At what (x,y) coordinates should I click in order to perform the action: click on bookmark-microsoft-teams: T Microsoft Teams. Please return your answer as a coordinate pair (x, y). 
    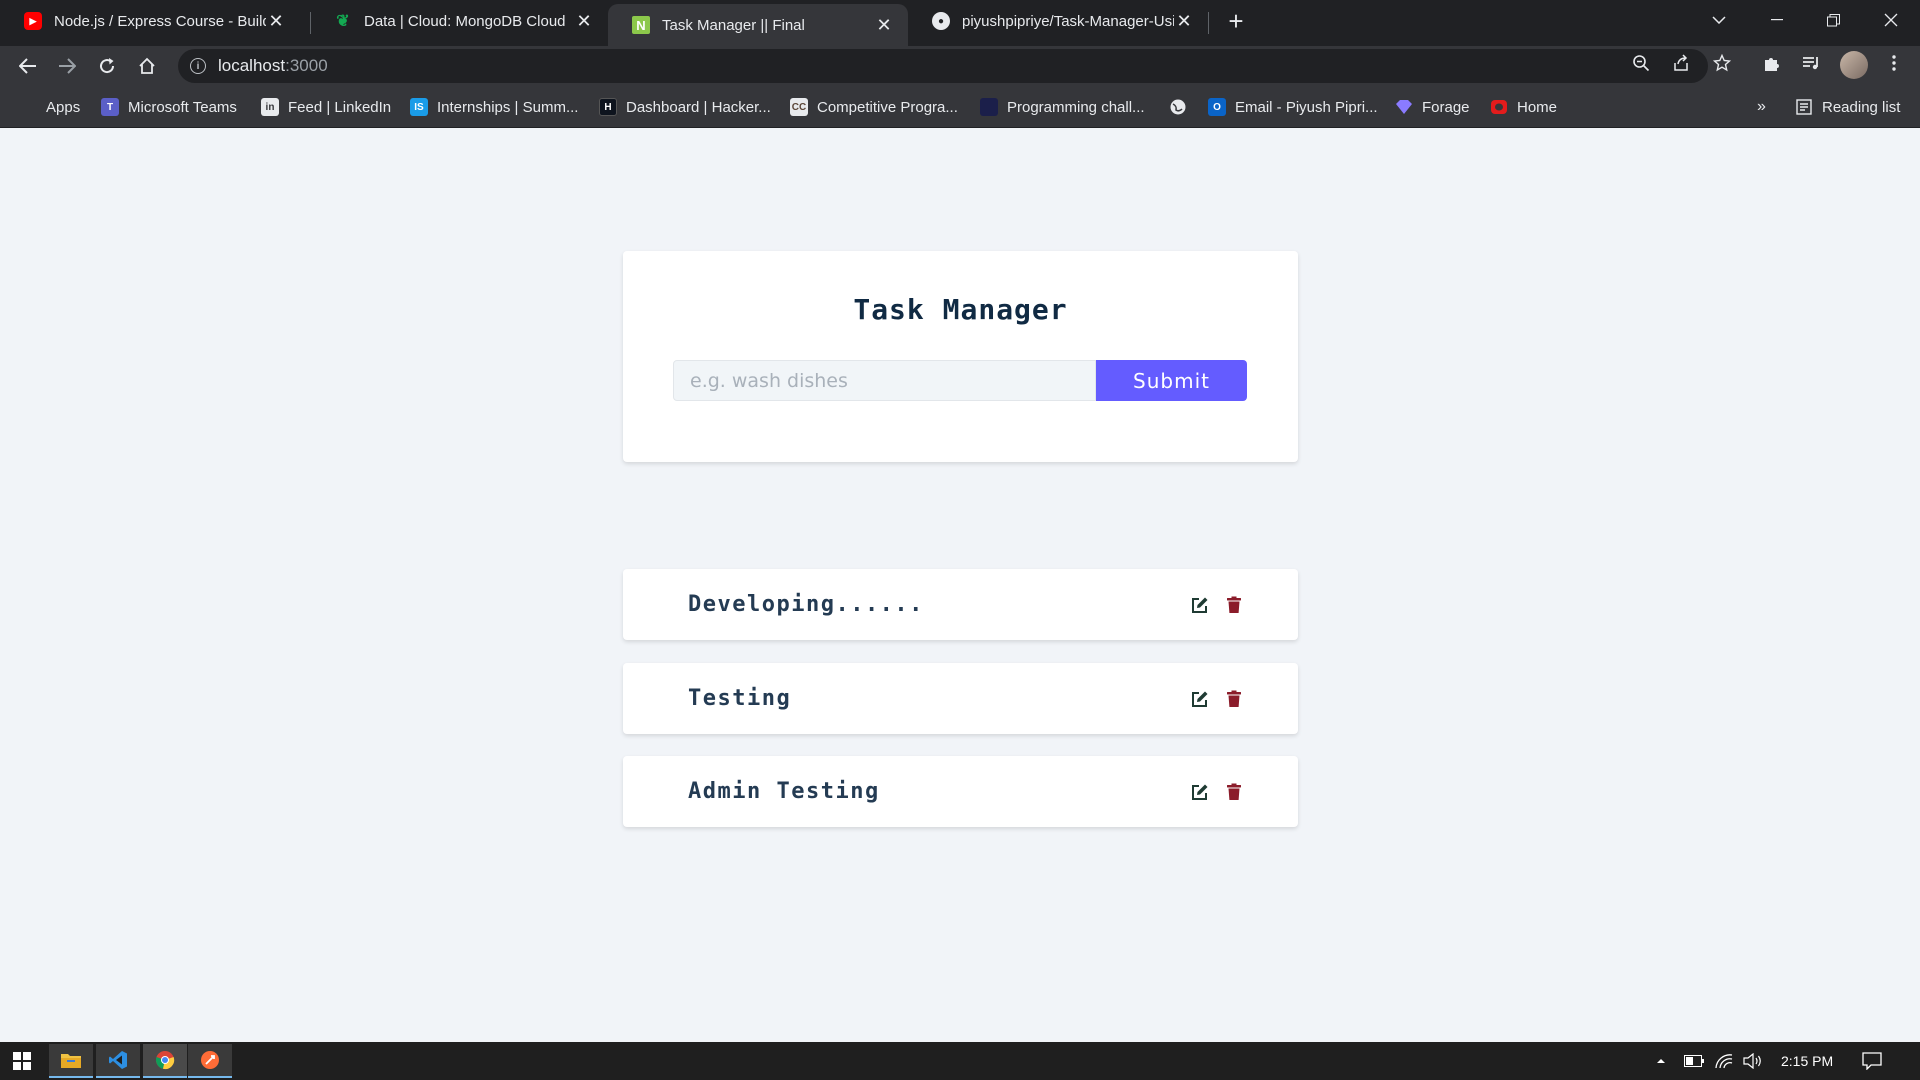
    Looking at the image, I should click on (169, 107).